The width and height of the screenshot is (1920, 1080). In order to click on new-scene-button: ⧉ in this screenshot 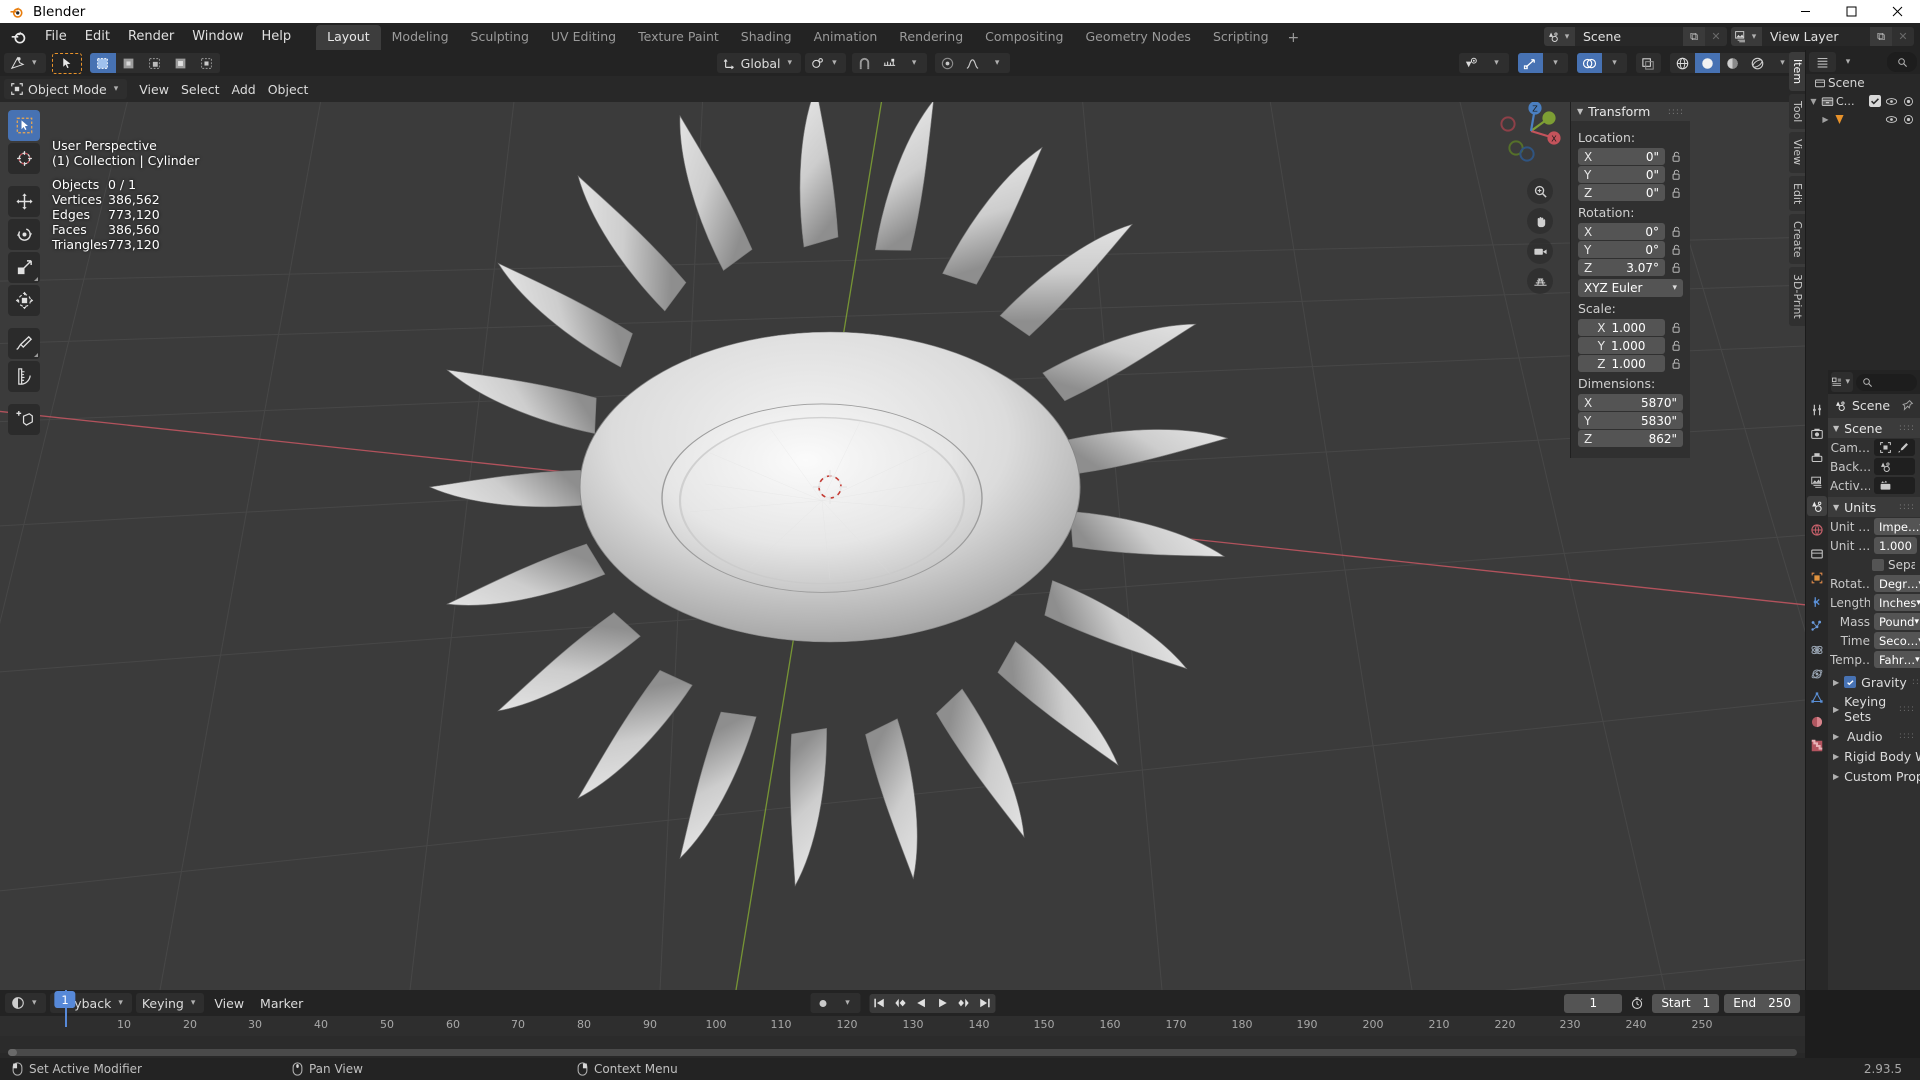, I will do `click(1694, 36)`.